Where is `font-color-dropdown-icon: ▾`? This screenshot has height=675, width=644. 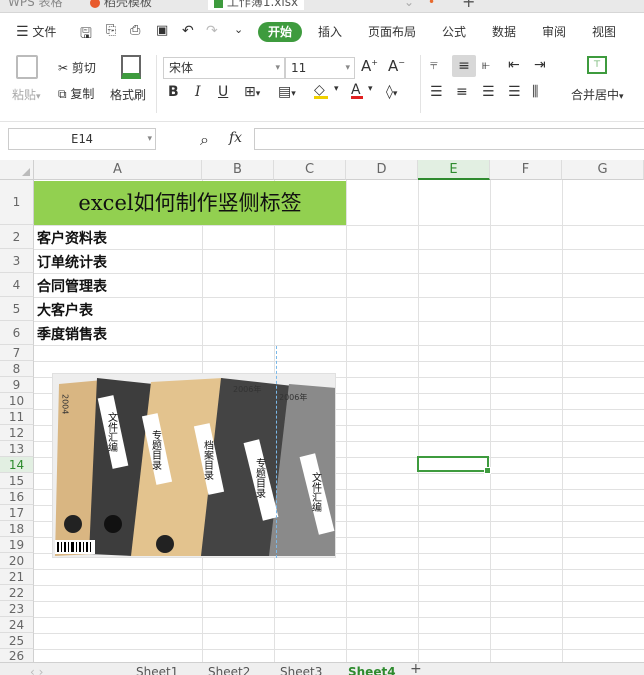
font-color-dropdown-icon: ▾ is located at coordinates (370, 89).